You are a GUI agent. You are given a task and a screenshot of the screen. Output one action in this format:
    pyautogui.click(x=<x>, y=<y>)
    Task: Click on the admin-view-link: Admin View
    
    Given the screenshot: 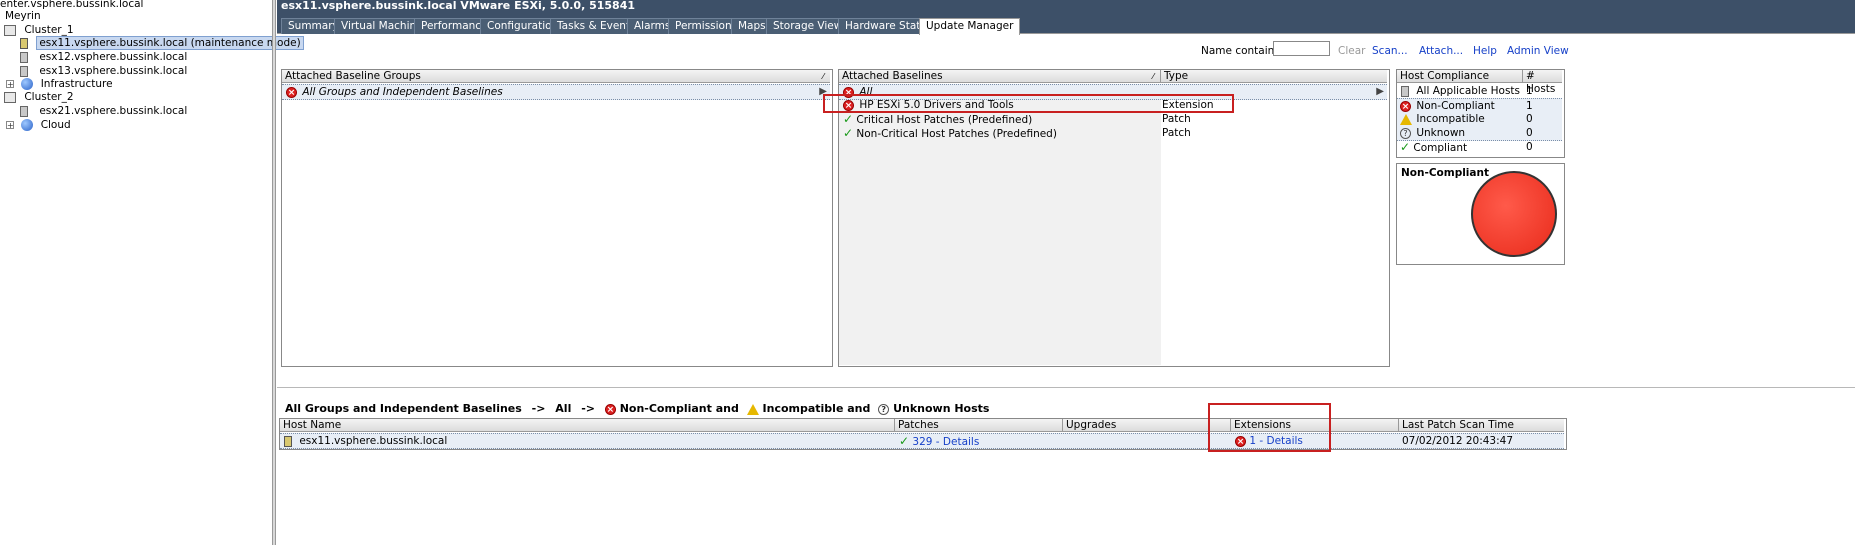 What is the action you would take?
    pyautogui.click(x=1538, y=51)
    